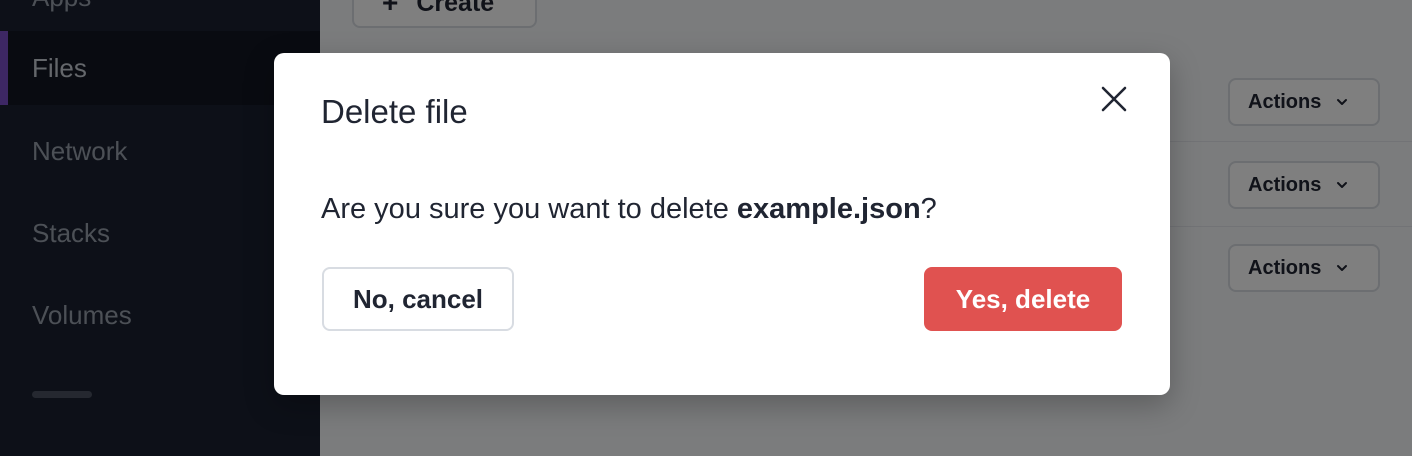  Describe the element at coordinates (529, 209) in the screenshot. I see `dialog-message-prefix: Are you sure you want to delete` at that location.